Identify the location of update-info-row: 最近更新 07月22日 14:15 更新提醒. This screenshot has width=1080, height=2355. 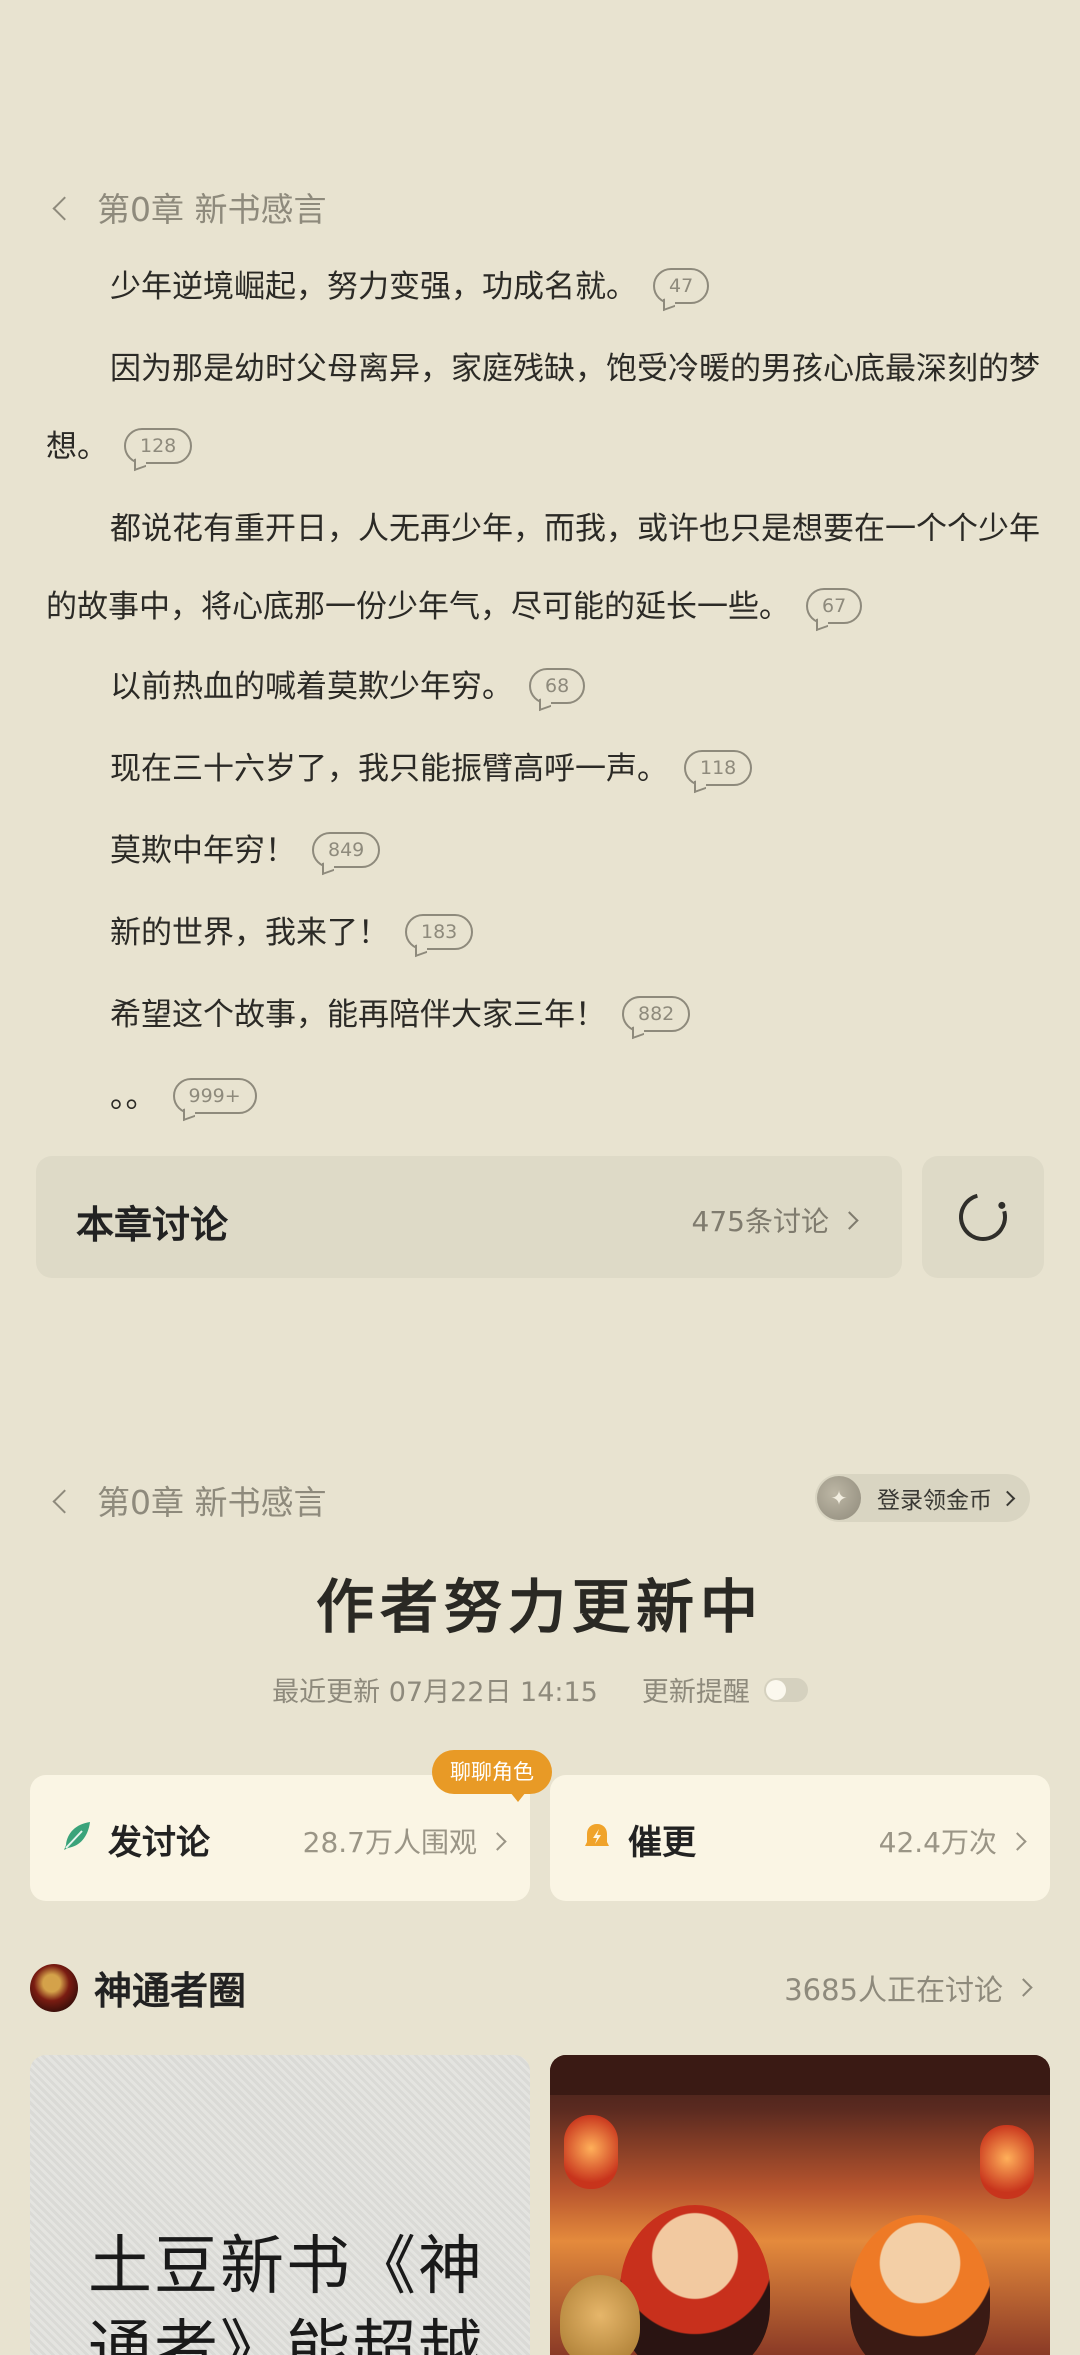
(540, 1689).